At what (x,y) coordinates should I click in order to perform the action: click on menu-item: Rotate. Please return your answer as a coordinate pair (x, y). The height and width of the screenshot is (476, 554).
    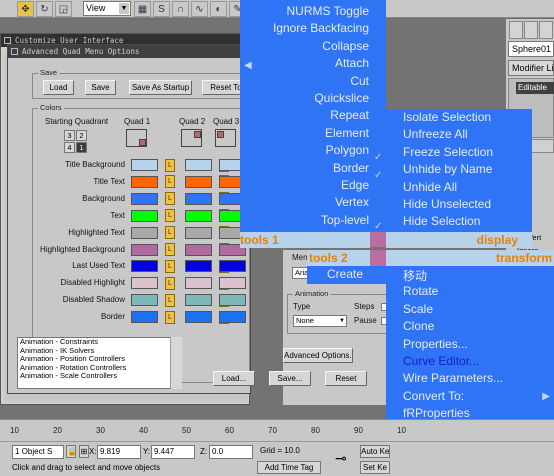
    Looking at the image, I should click on (420, 291).